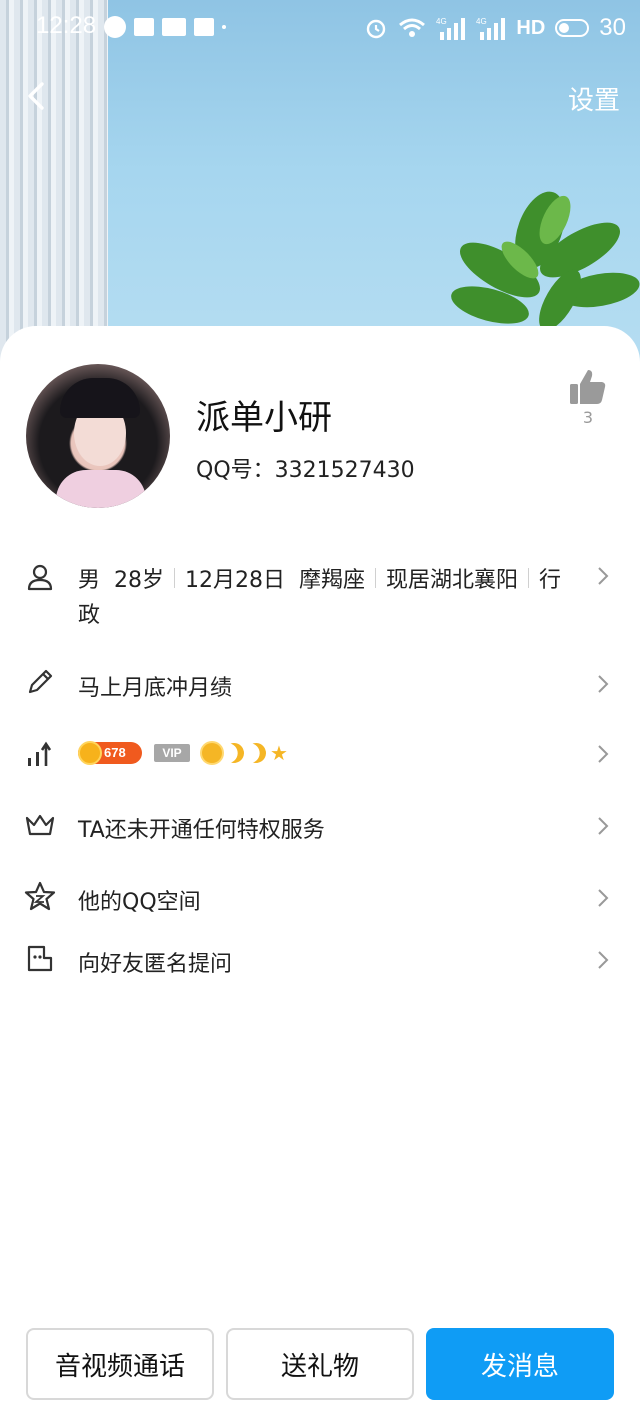 Image resolution: width=640 pixels, height=1422 pixels. Describe the element at coordinates (264, 418) in the screenshot. I see `profile-nickname: 派单小研` at that location.